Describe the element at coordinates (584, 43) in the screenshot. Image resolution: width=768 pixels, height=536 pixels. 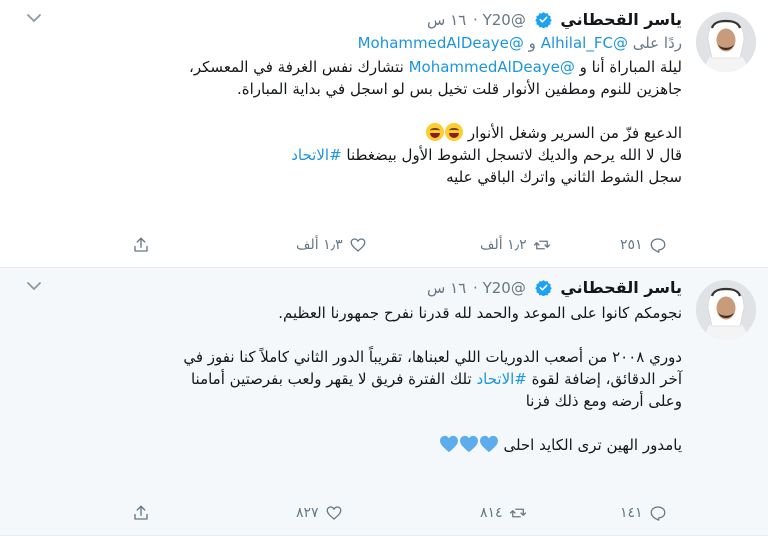
I see `mention-link: @Alhilal_FC` at that location.